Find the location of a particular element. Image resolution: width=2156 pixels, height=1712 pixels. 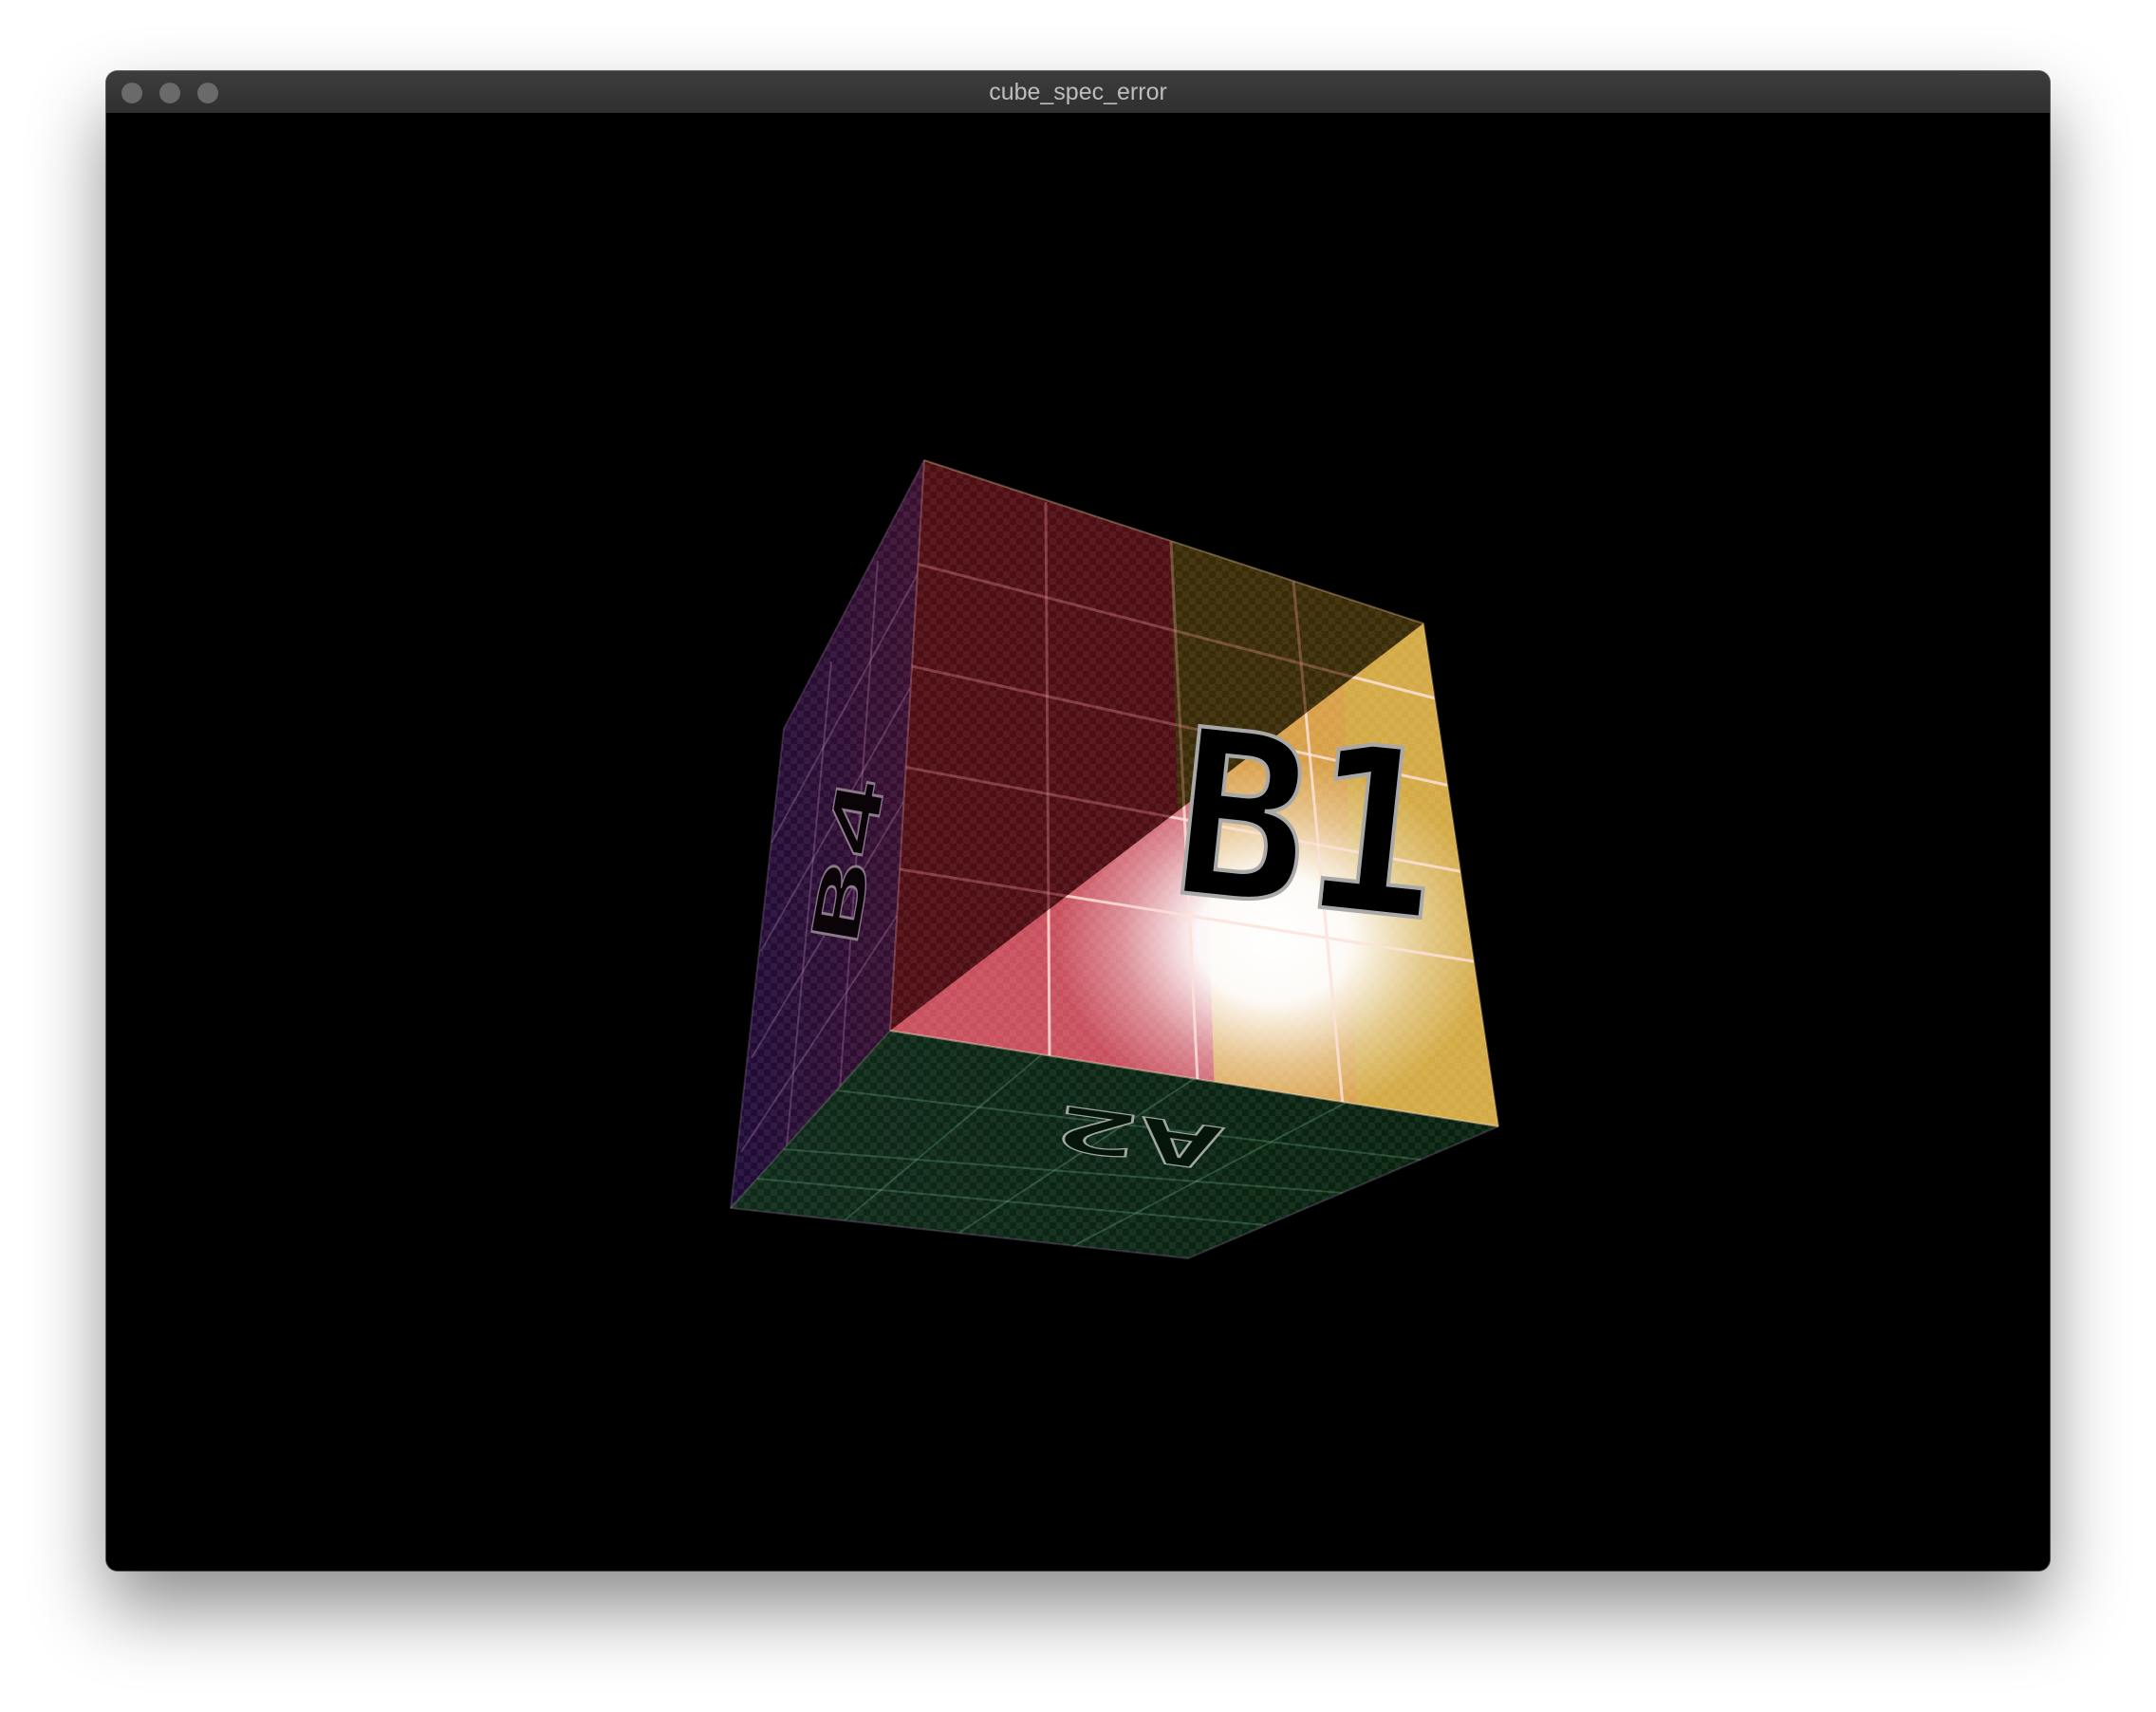

window-title: cube_spec_error is located at coordinates (1078, 92).